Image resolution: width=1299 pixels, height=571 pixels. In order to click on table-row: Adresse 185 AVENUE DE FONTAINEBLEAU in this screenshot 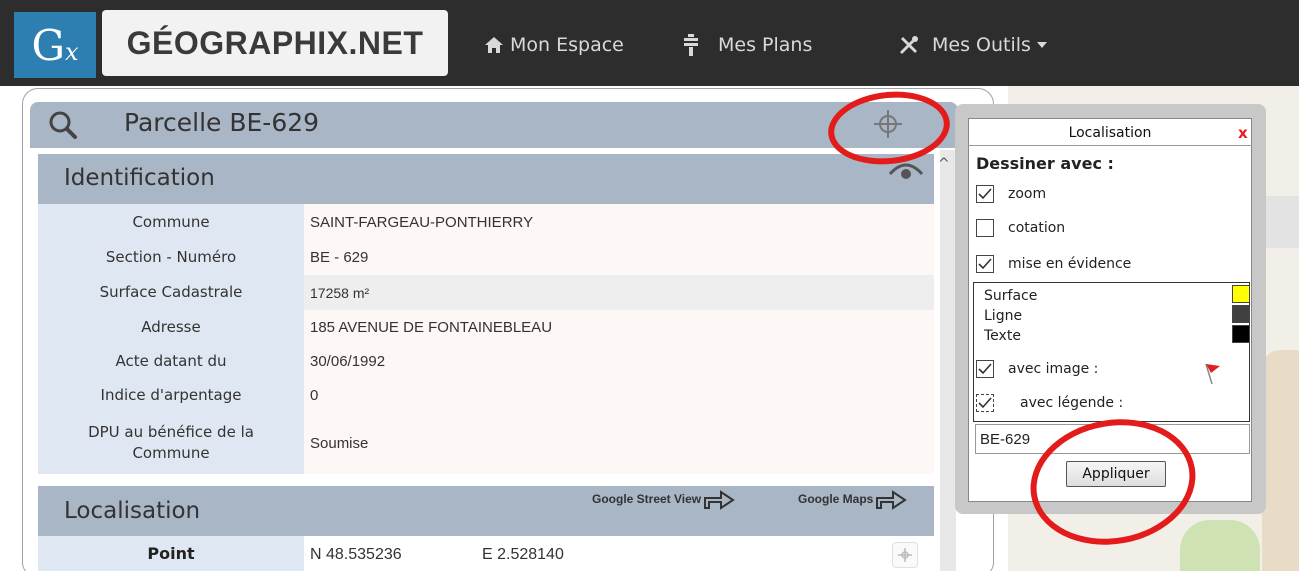, I will do `click(486, 327)`.